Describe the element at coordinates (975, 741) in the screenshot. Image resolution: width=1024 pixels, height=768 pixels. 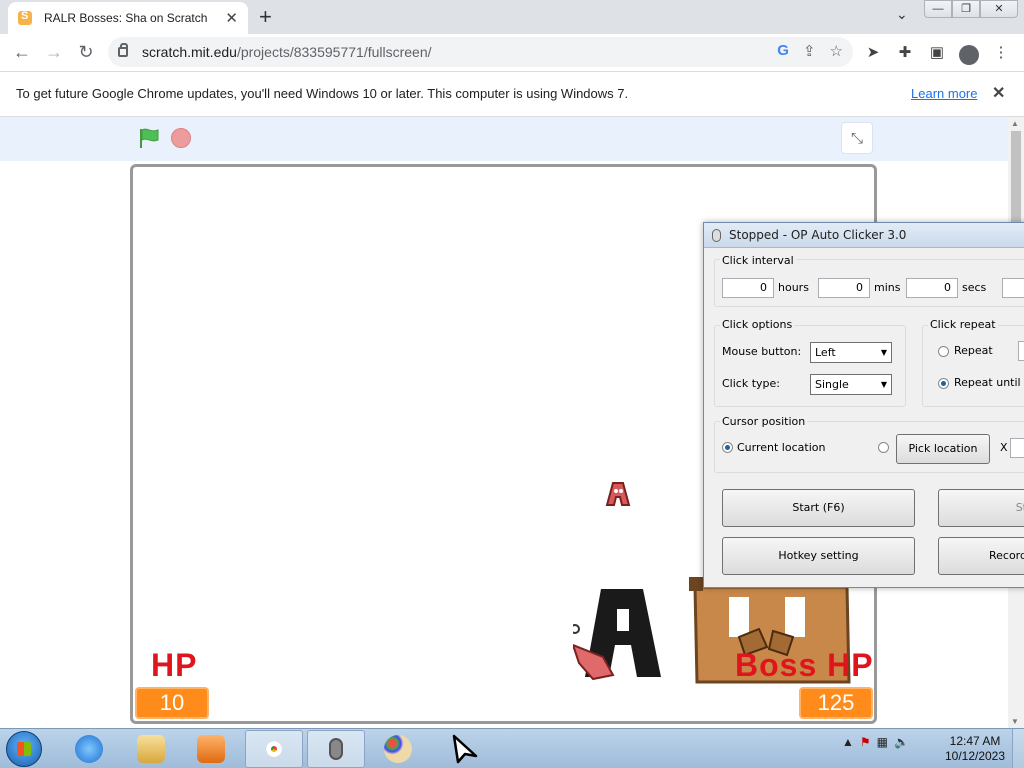
I see `clock-time: 12:47 AM` at that location.